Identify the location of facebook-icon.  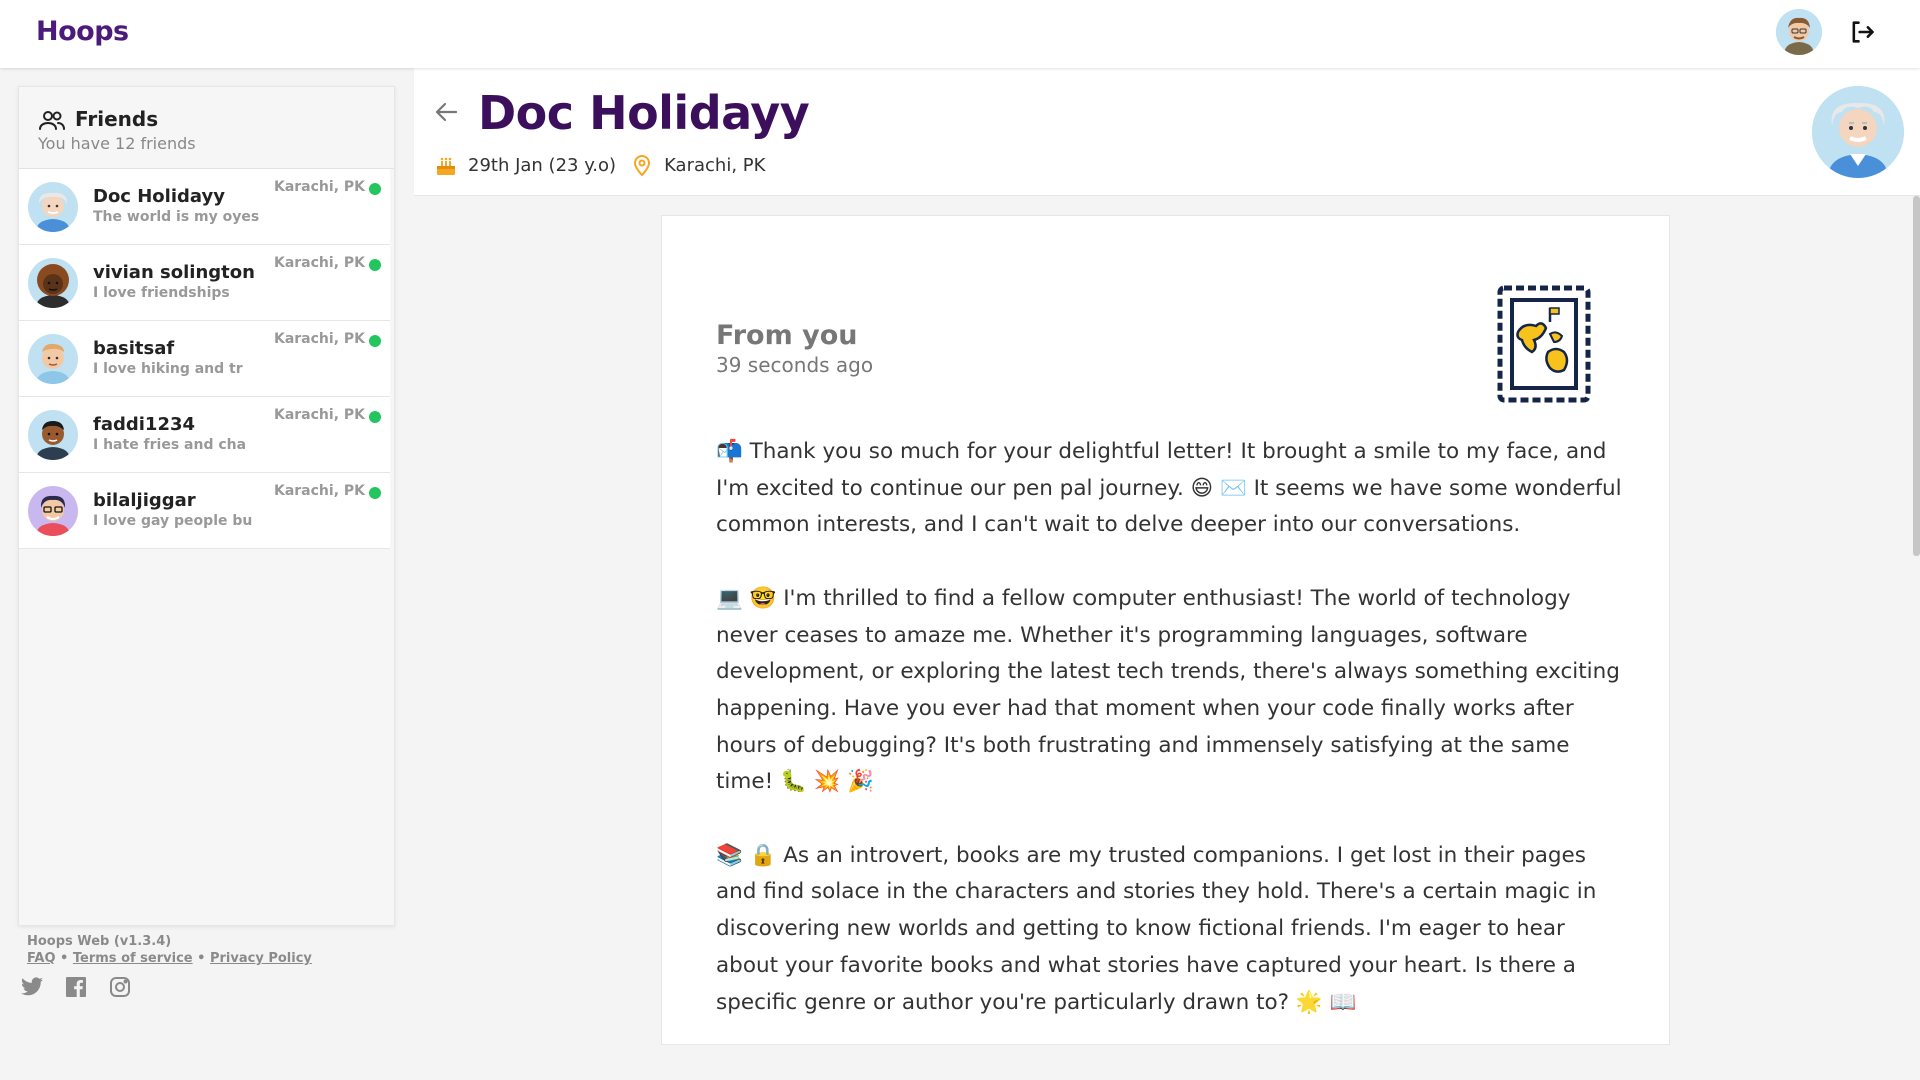
(76, 987).